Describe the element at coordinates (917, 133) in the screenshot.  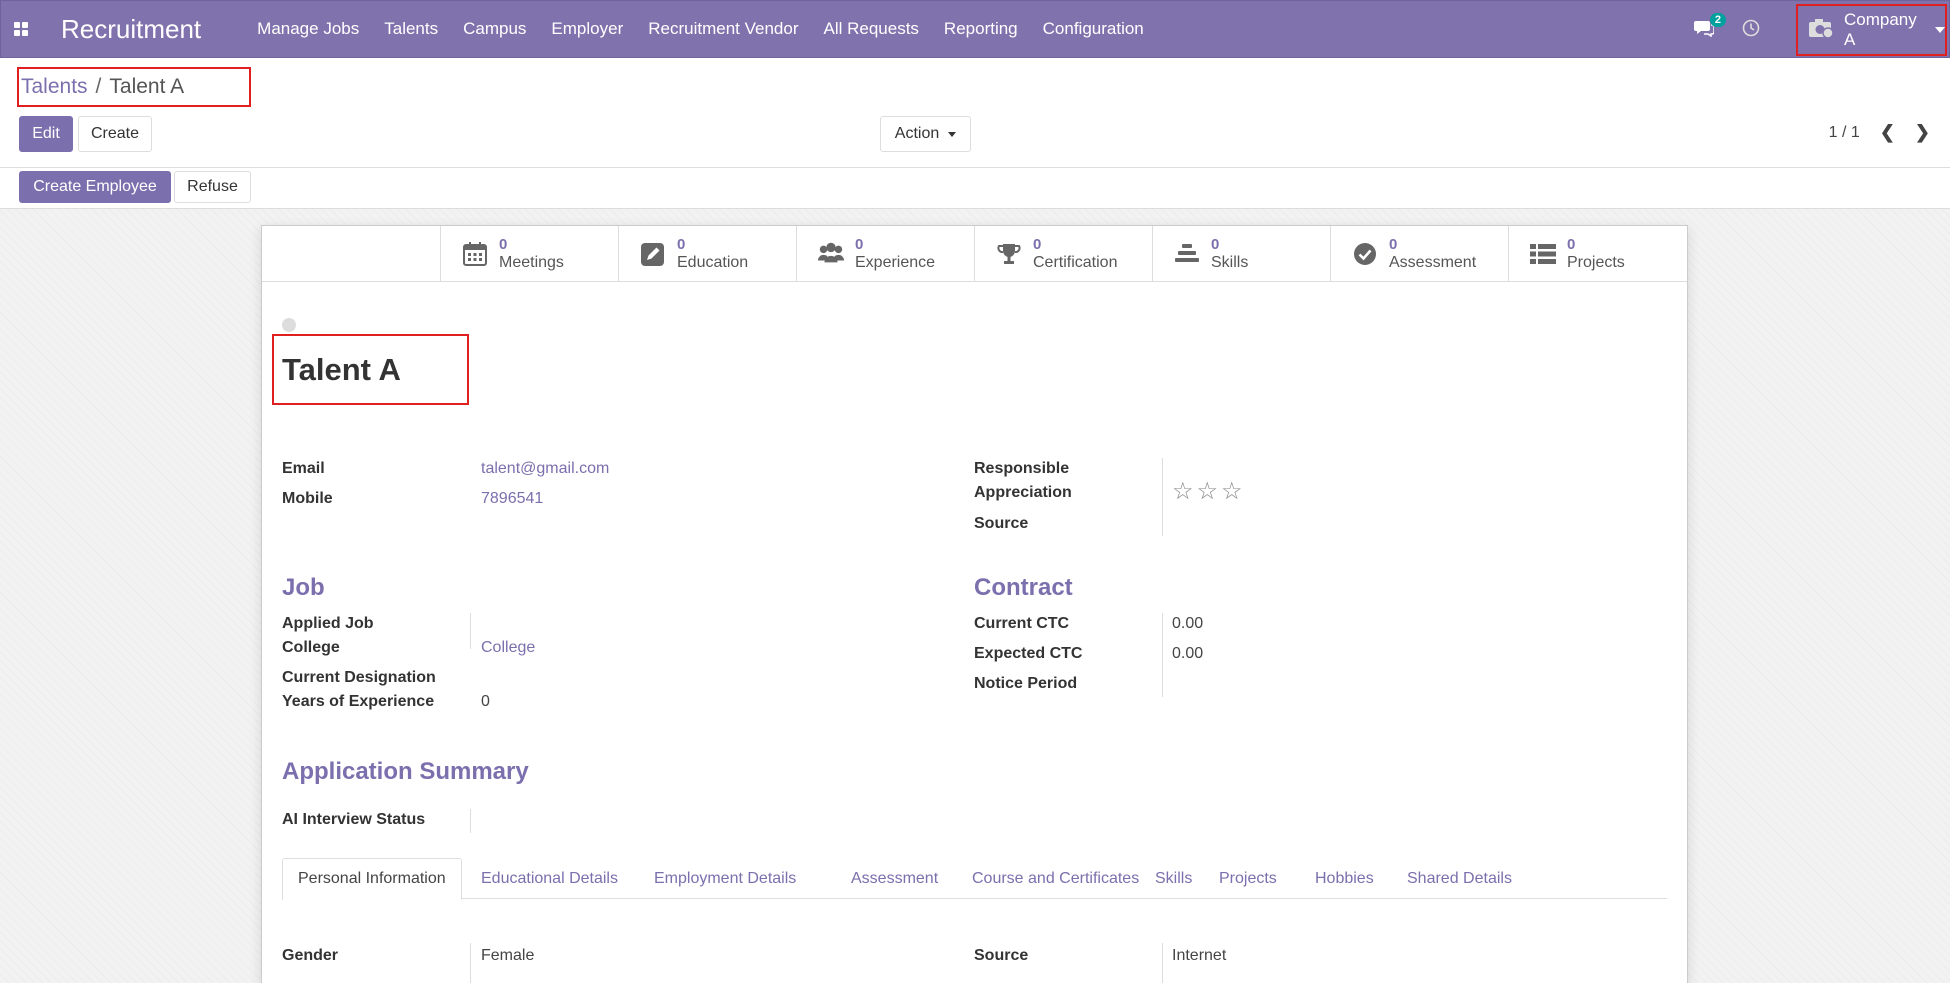
I see `action-label: Action` at that location.